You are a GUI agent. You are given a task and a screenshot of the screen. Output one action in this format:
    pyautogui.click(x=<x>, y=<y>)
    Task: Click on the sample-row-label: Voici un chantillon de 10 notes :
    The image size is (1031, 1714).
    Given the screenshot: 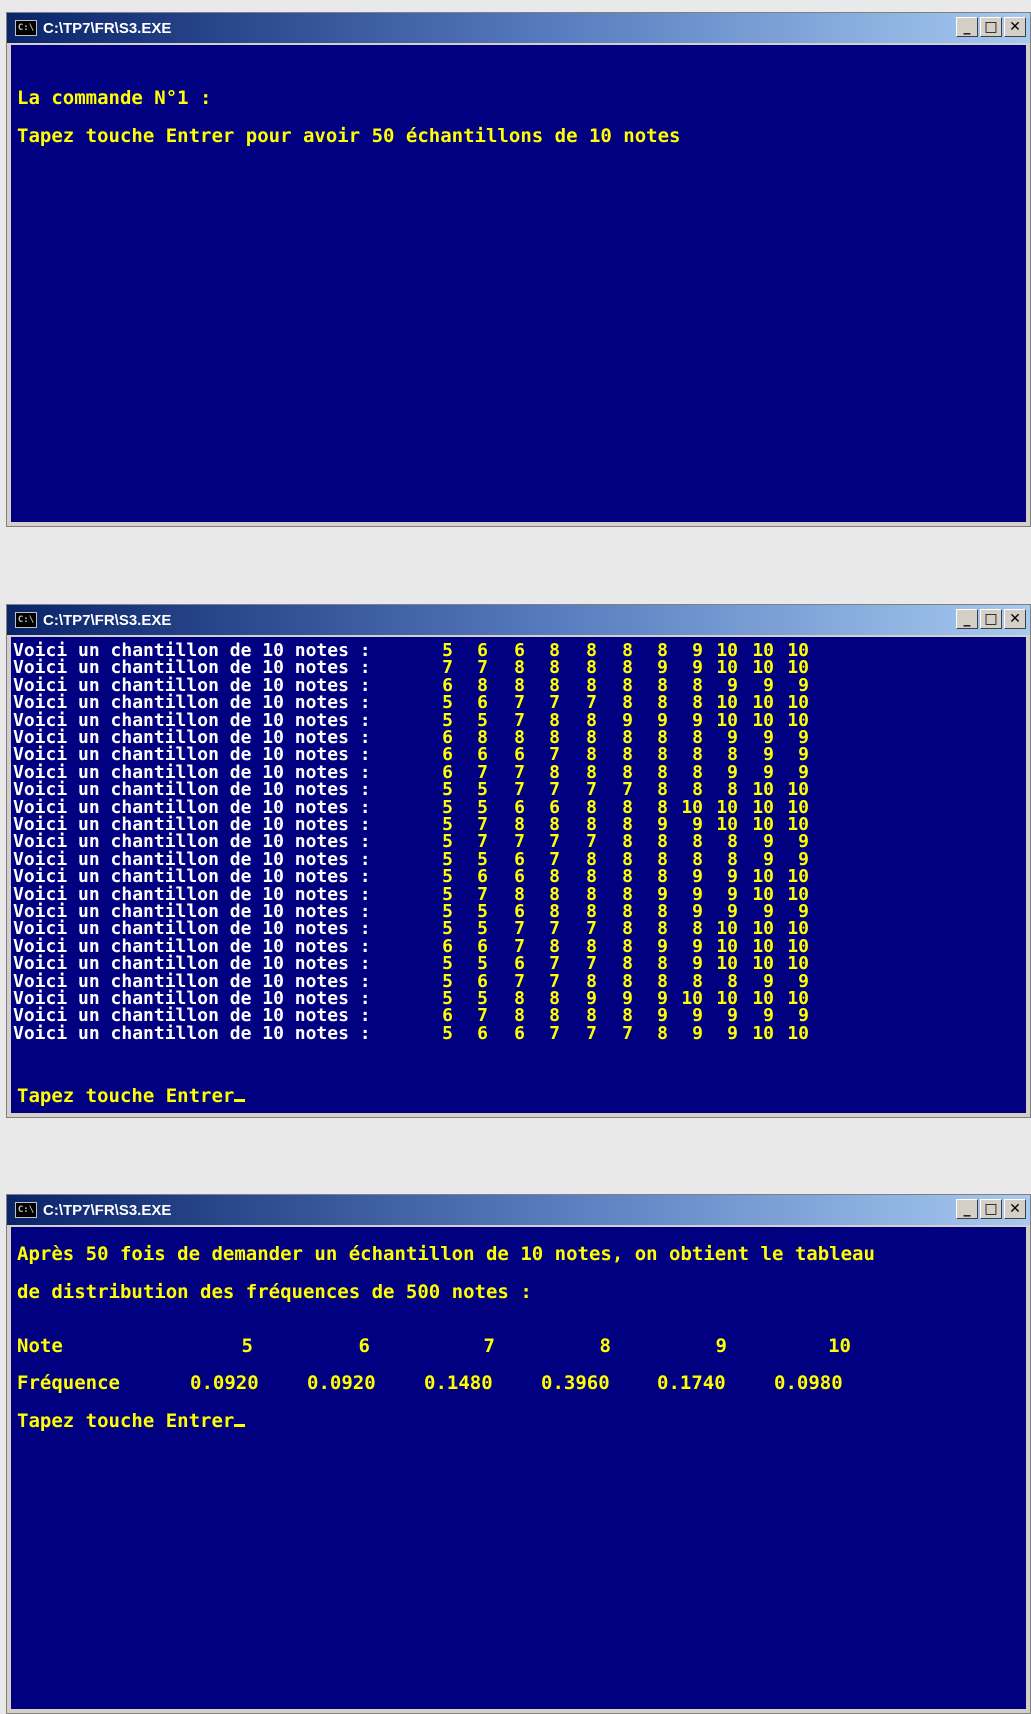 What is the action you would take?
    pyautogui.click(x=192, y=1033)
    